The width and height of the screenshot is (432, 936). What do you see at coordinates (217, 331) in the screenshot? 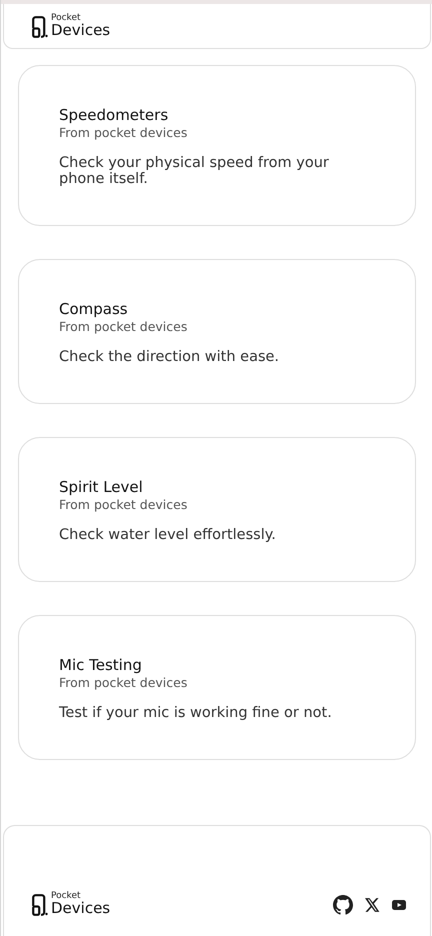
I see `tool-card: Compass From pocket devices Check the direction with ease.` at bounding box center [217, 331].